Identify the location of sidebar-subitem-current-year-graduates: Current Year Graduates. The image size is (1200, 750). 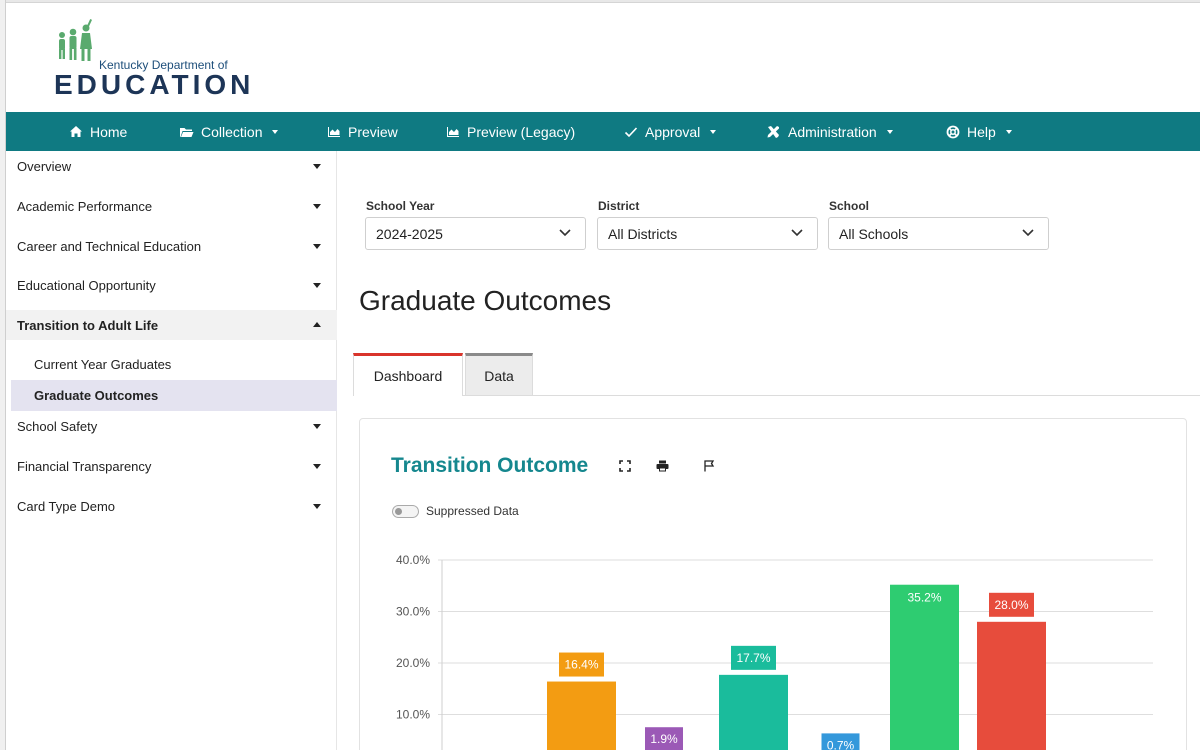
(174, 364).